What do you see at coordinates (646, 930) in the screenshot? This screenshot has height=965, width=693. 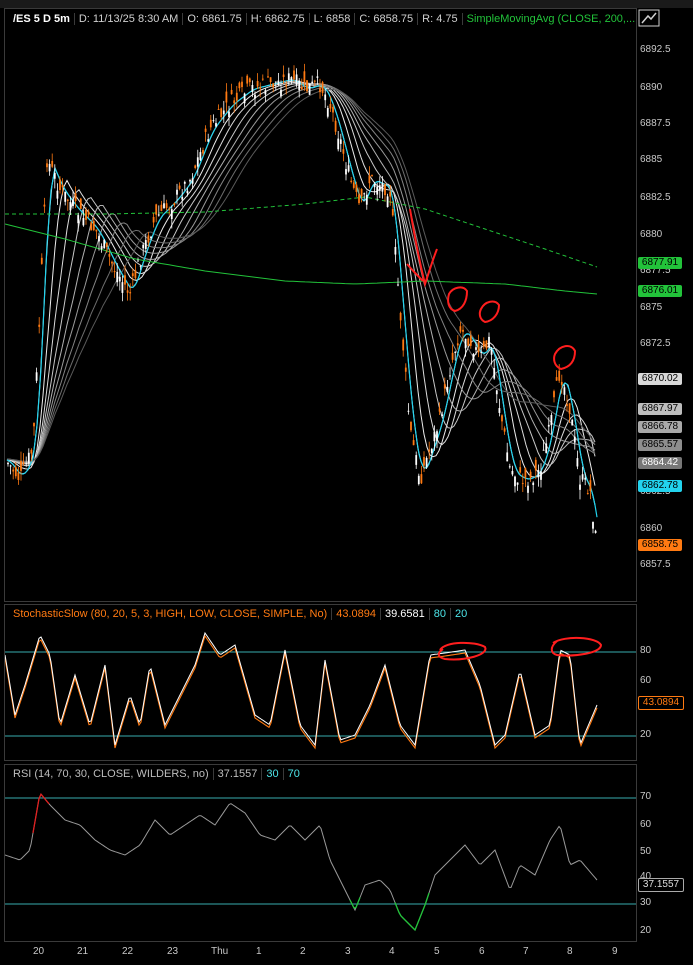 I see `rsi-tick-20: 20` at bounding box center [646, 930].